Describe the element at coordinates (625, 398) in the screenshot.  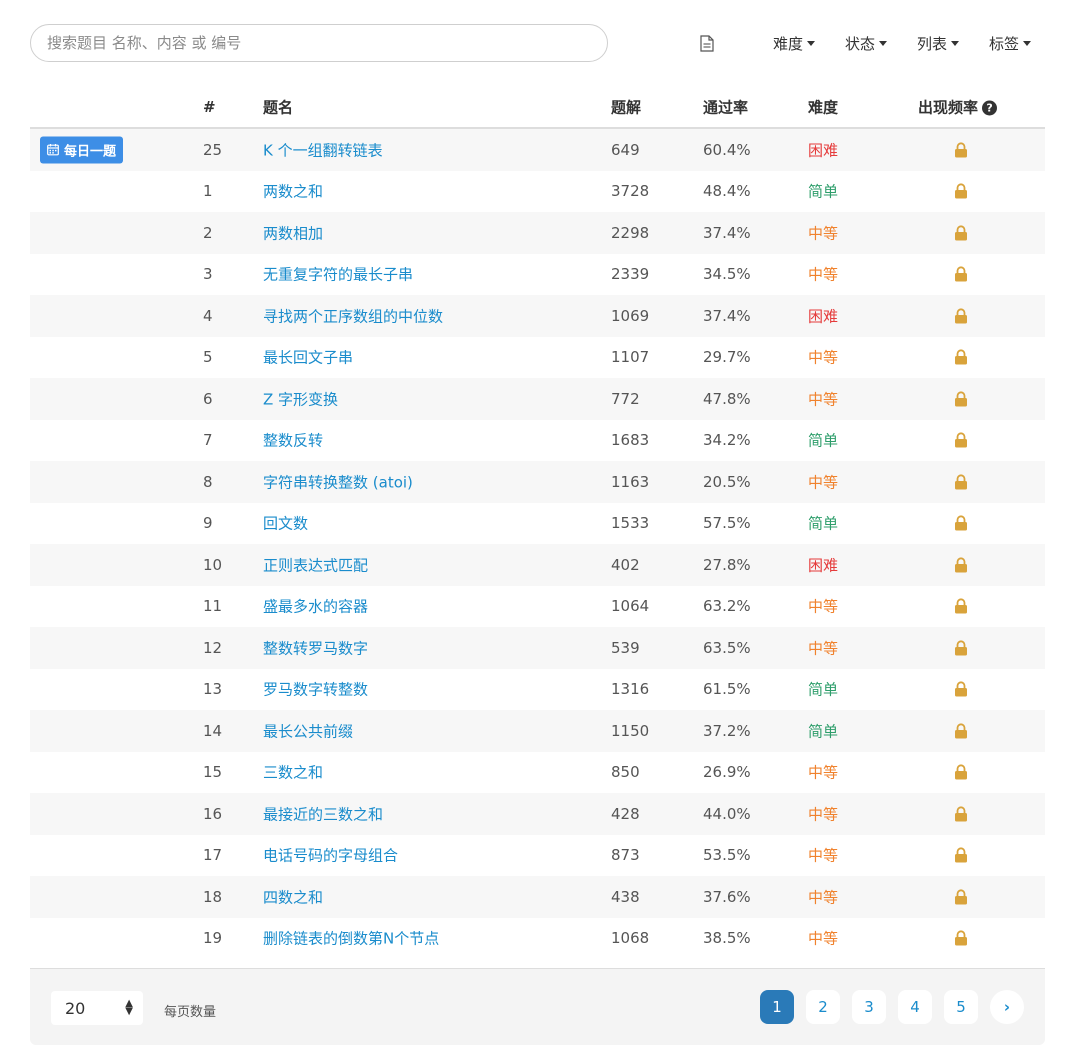
I see `solution-count: 772` at that location.